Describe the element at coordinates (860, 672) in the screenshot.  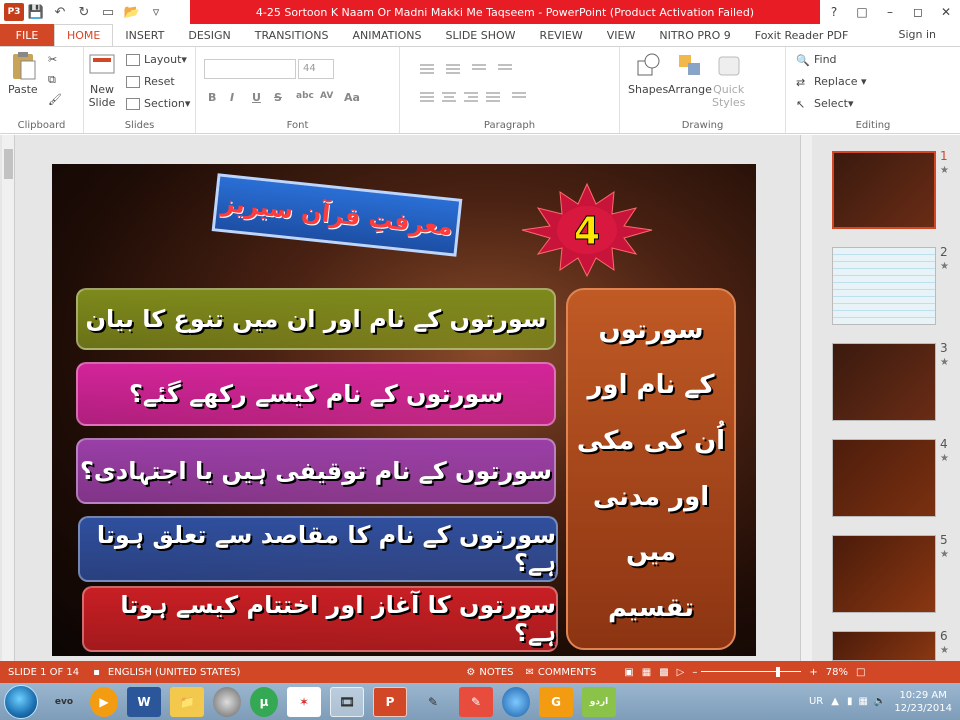
I see `fit-slide-icon: □` at that location.